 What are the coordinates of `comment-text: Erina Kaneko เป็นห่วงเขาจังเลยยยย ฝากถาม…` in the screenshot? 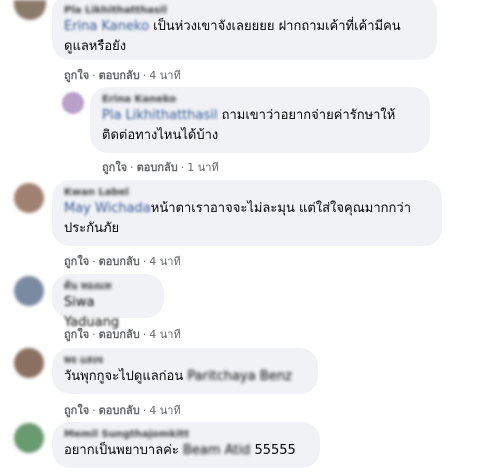 It's located at (244, 37).